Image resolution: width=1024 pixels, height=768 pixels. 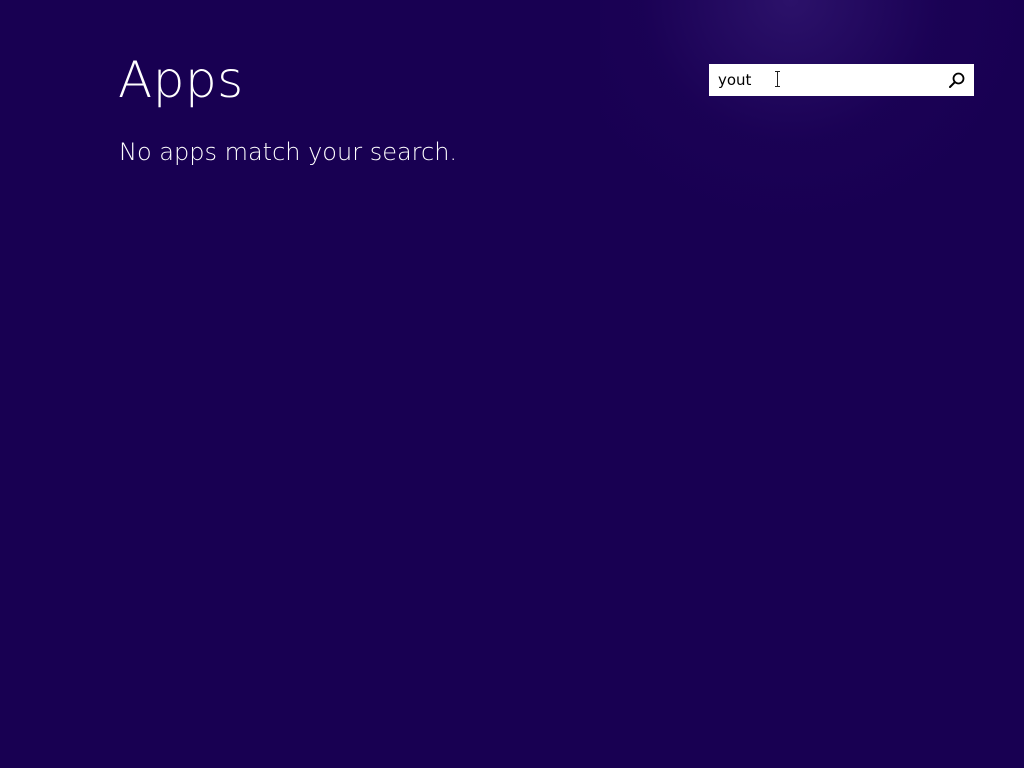 What do you see at coordinates (288, 152) in the screenshot?
I see `no-results-message: No apps match your search.` at bounding box center [288, 152].